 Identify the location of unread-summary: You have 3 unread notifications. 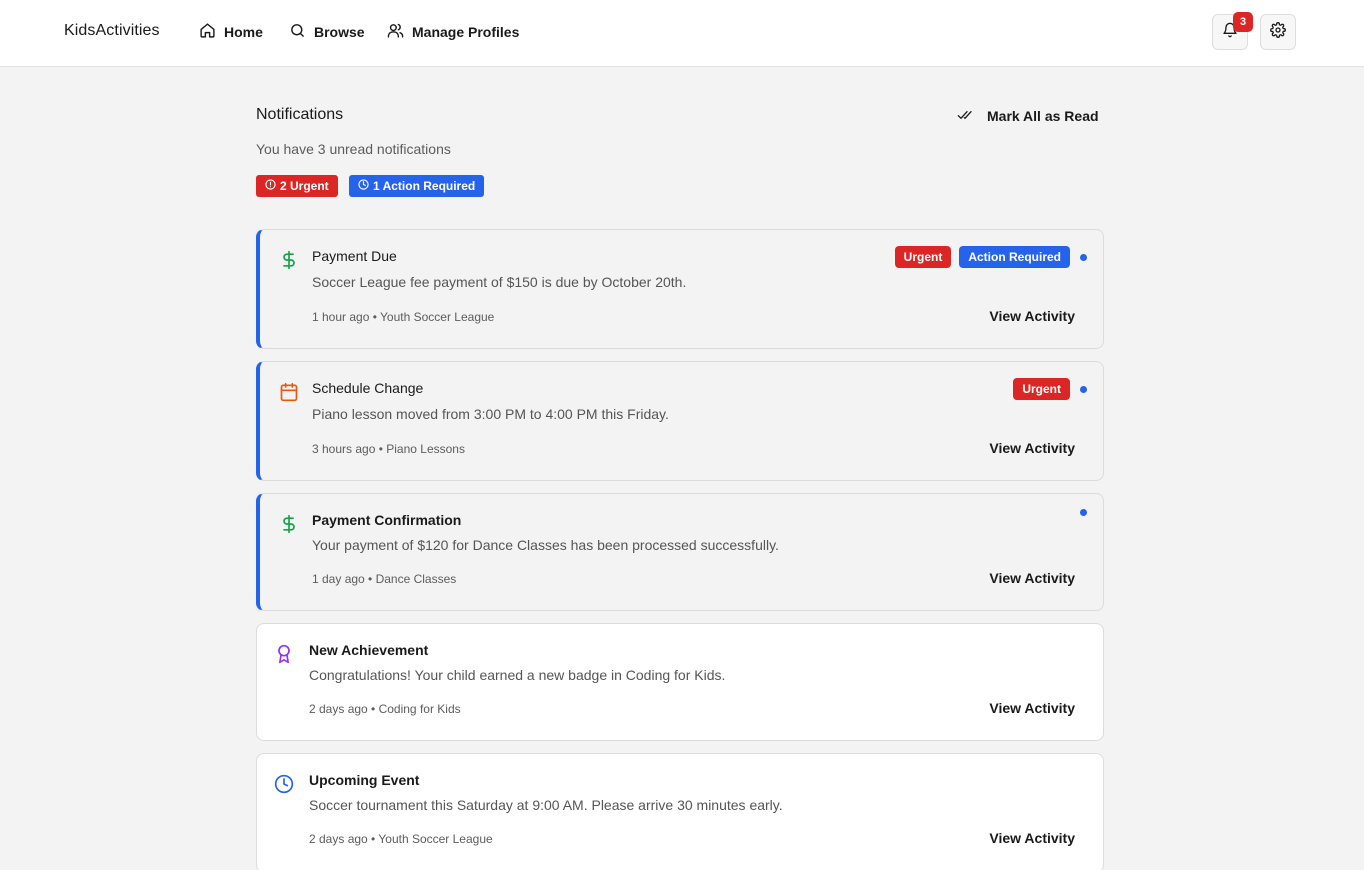
(353, 149).